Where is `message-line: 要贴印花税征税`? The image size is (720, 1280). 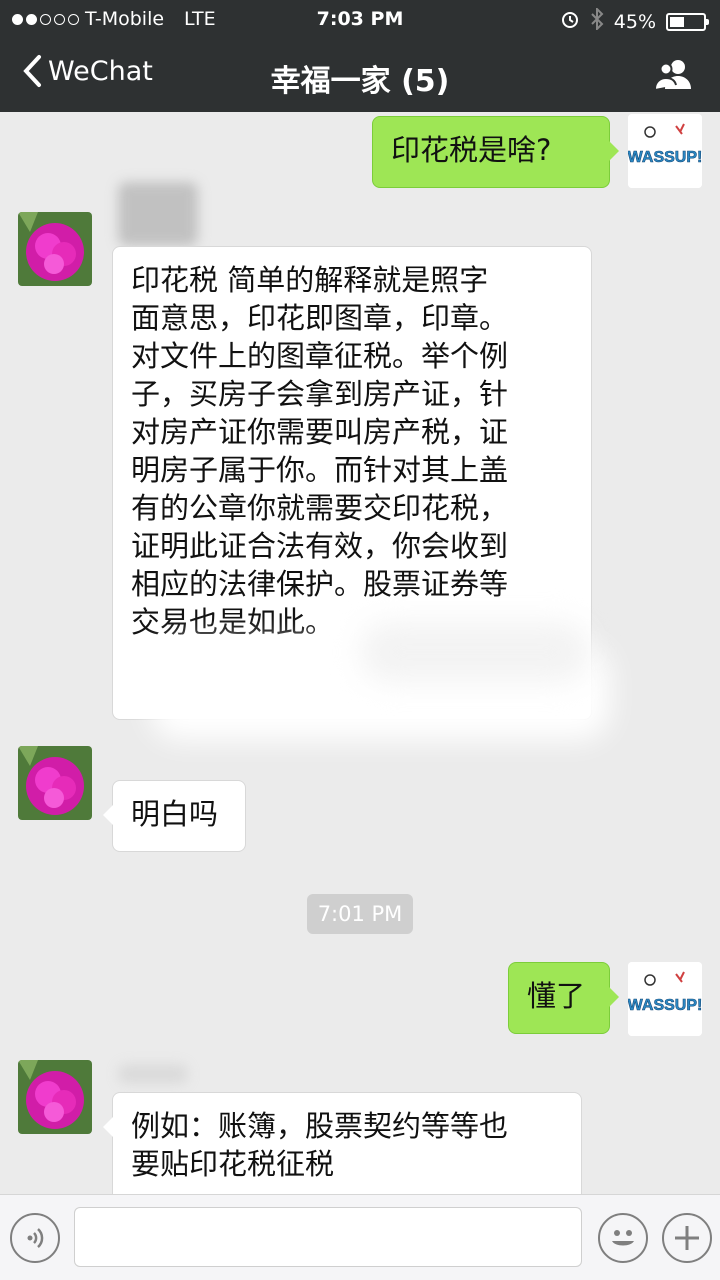
message-line: 要贴印花税征税 is located at coordinates (233, 1164).